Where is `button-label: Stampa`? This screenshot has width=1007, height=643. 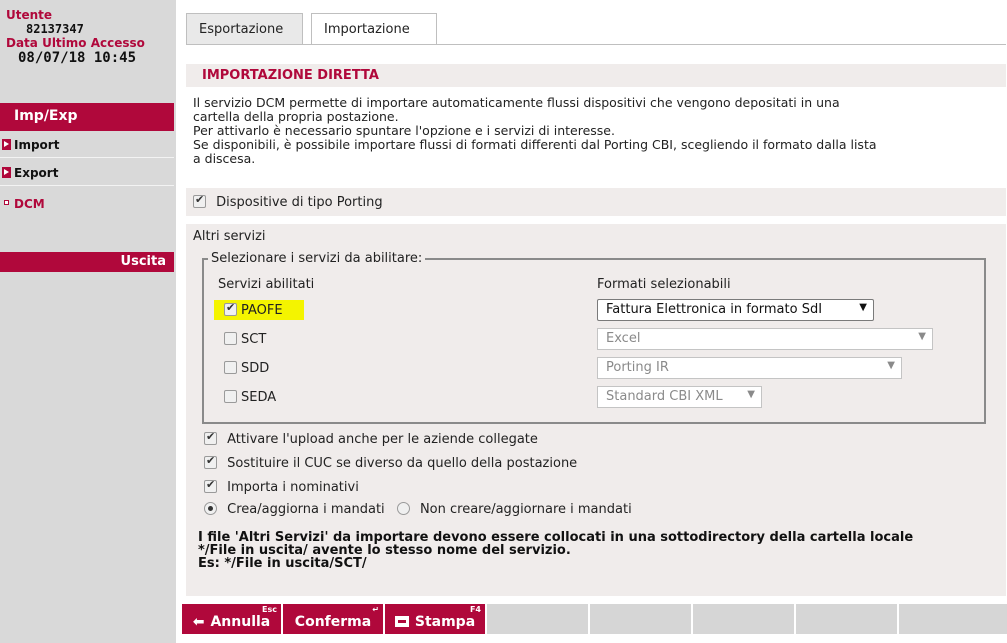
button-label: Stampa is located at coordinates (445, 622).